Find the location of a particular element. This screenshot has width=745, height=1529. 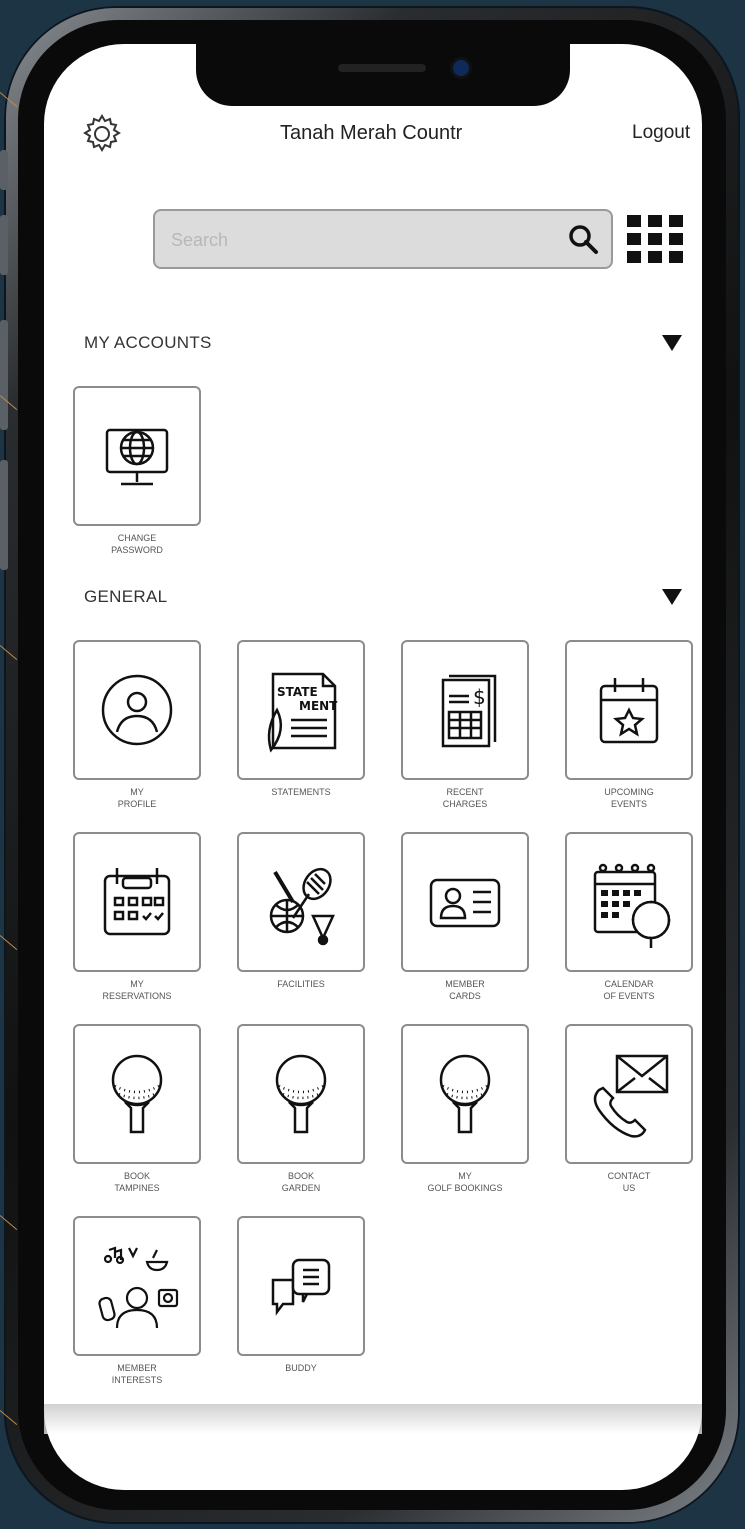

tile-caption: CONTACT US is located at coordinates (629, 1182).